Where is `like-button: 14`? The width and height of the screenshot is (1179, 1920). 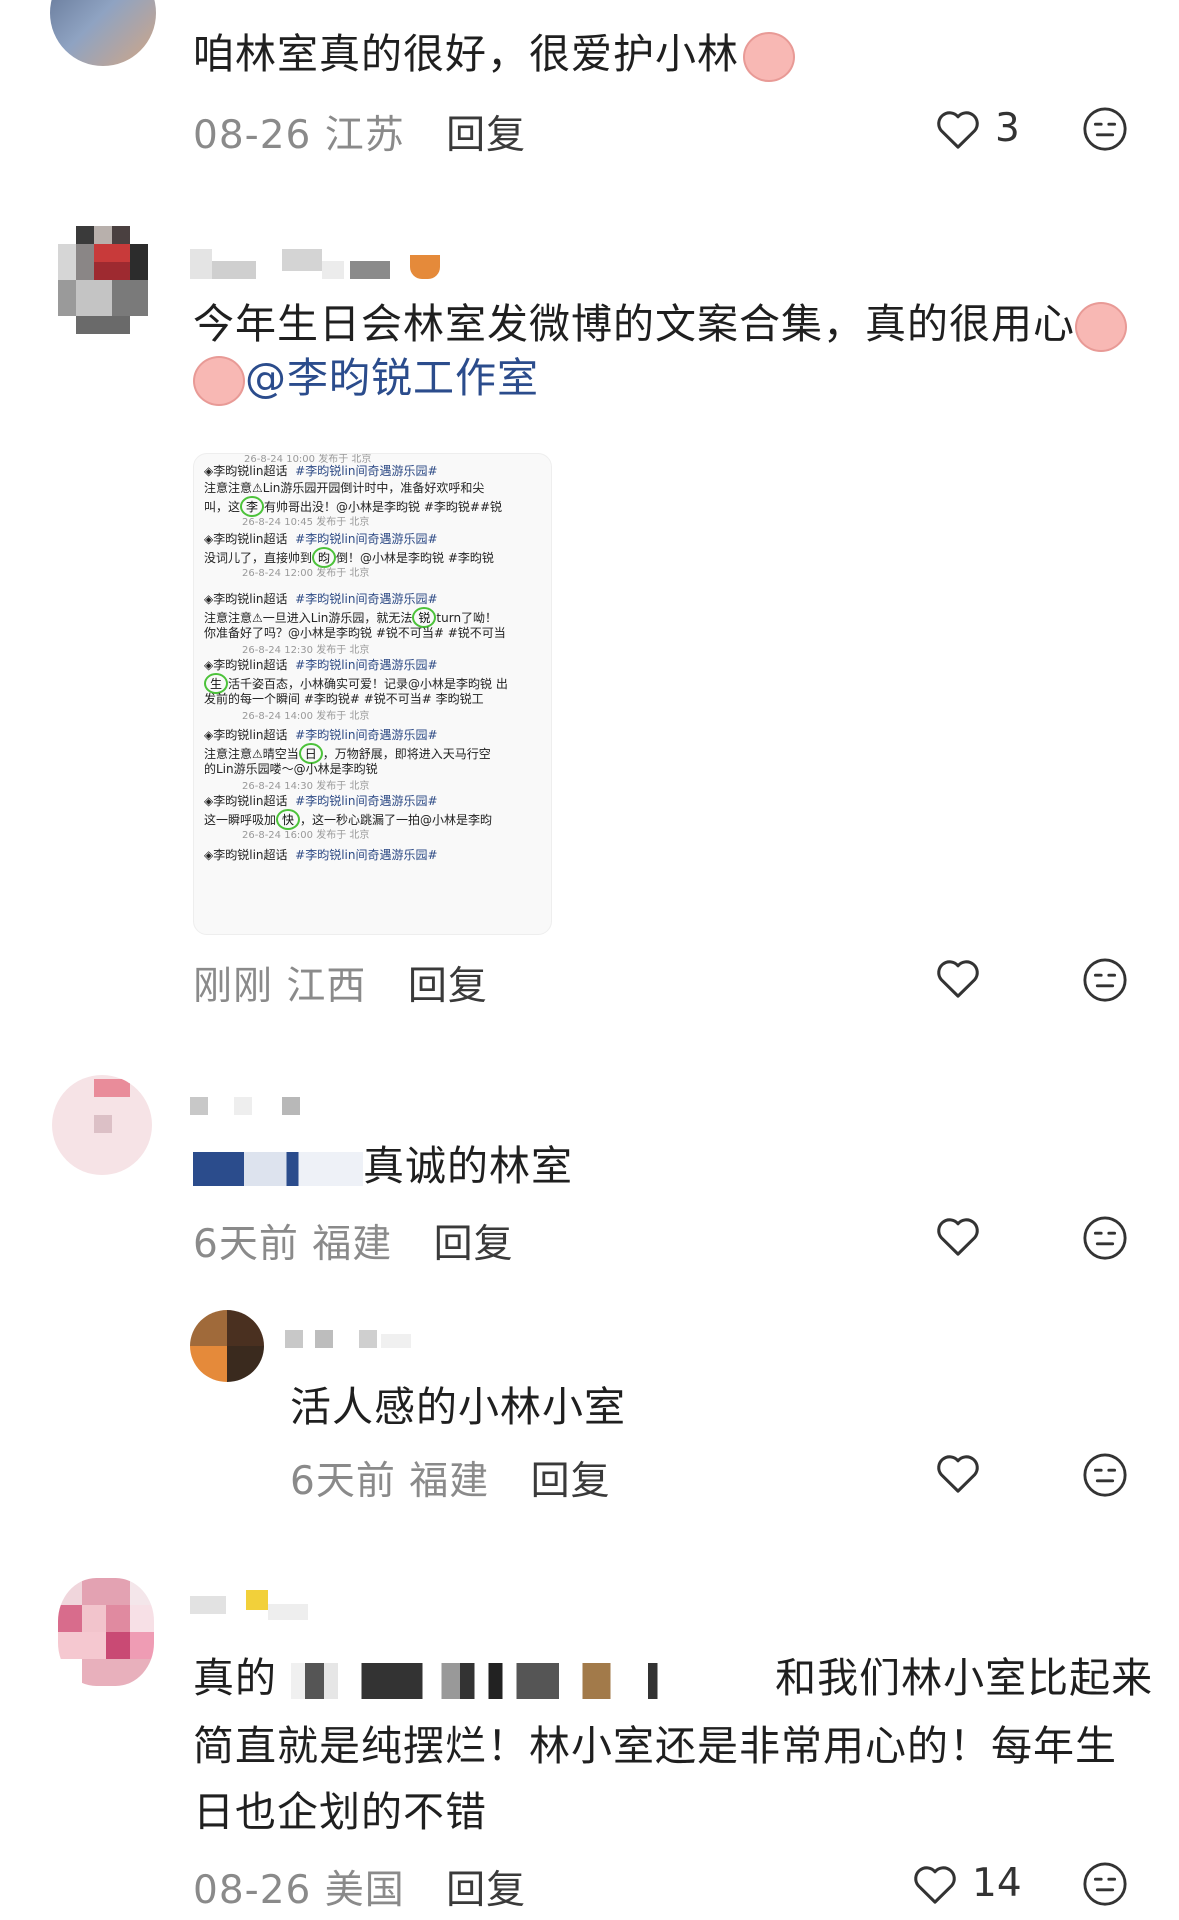
like-button: 14 is located at coordinates (967, 1883).